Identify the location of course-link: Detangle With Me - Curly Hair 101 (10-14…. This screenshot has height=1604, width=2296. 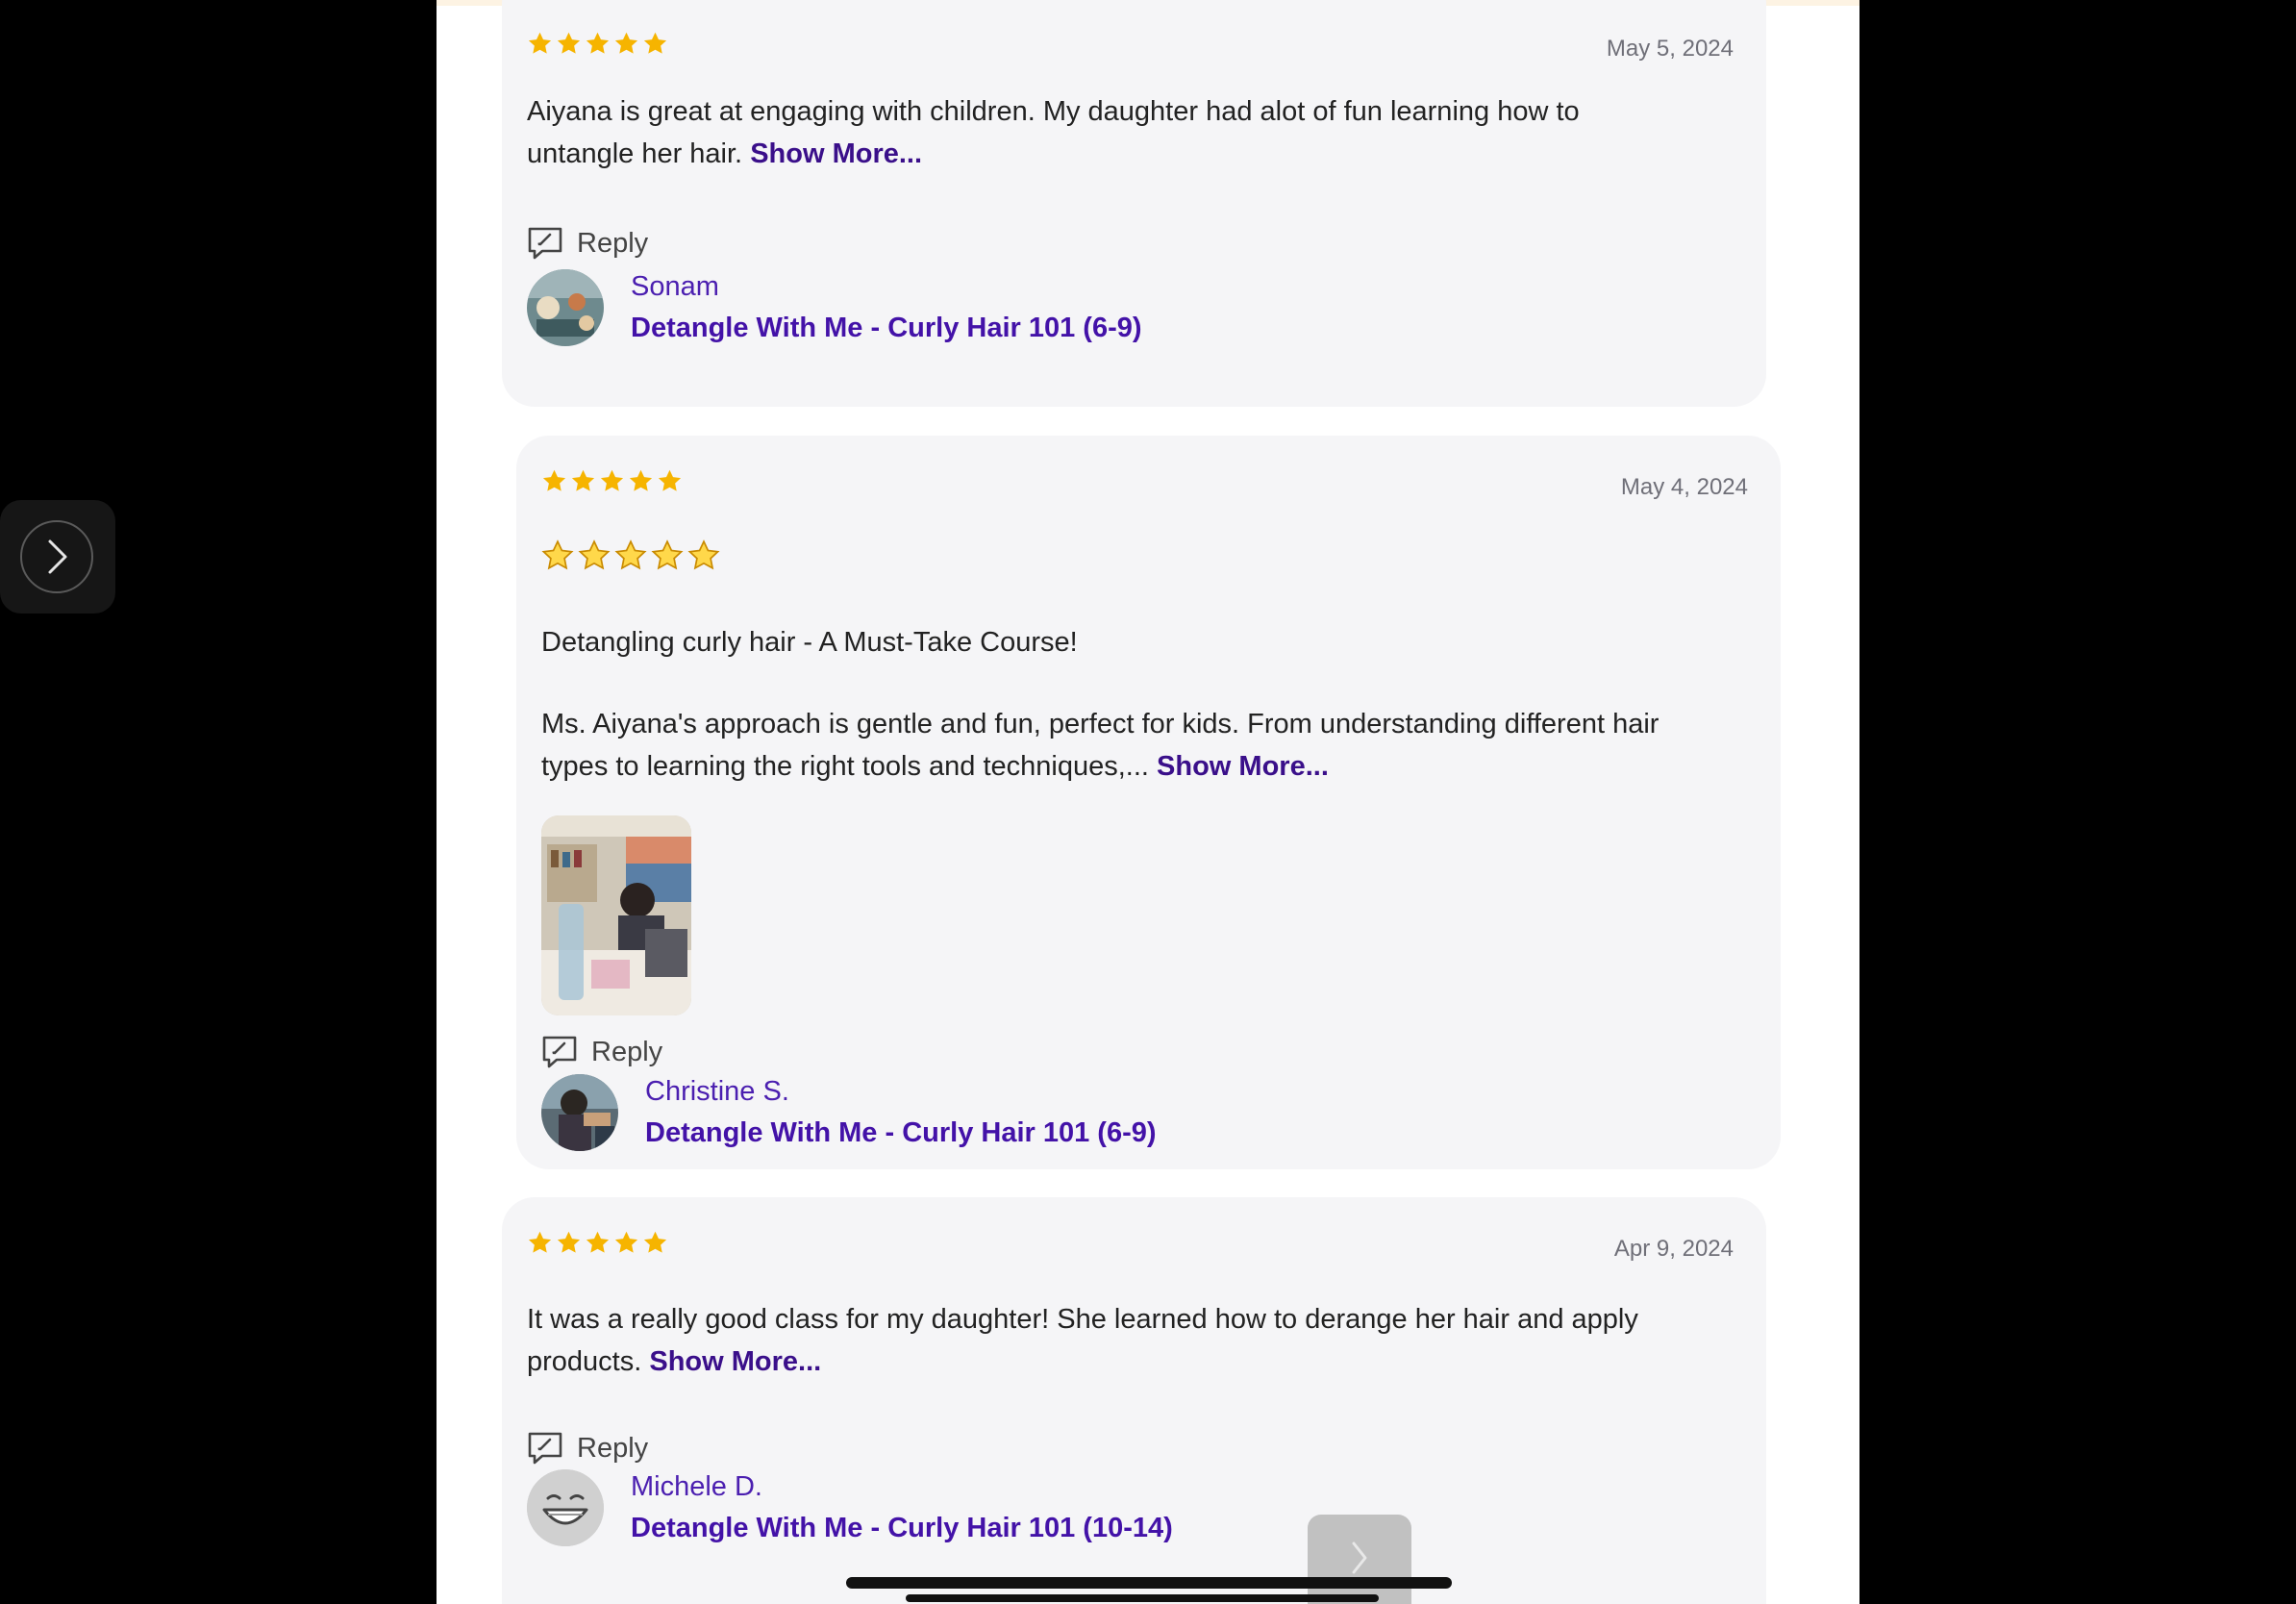
(902, 1528).